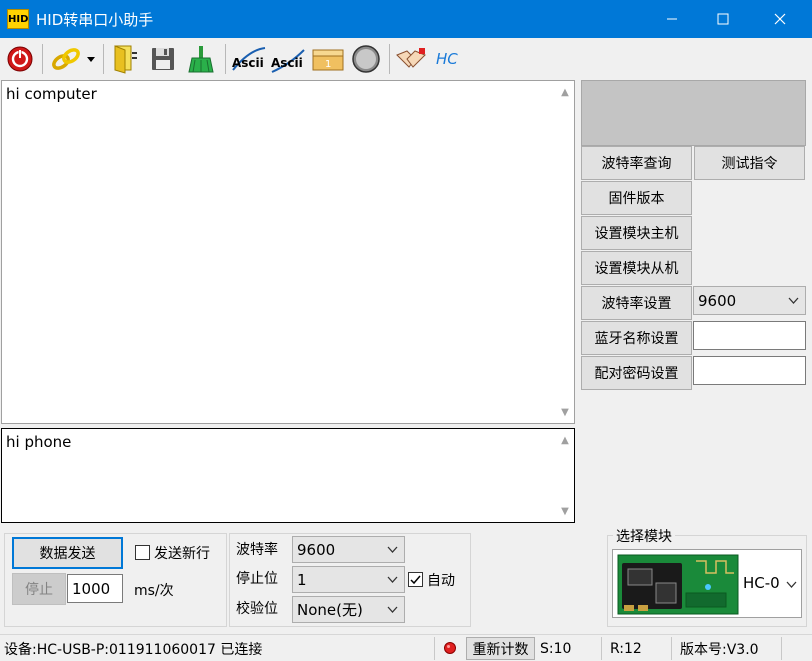 The height and width of the screenshot is (661, 812). Describe the element at coordinates (95, 20) in the screenshot. I see `window-title: HID转串口小助手` at that location.